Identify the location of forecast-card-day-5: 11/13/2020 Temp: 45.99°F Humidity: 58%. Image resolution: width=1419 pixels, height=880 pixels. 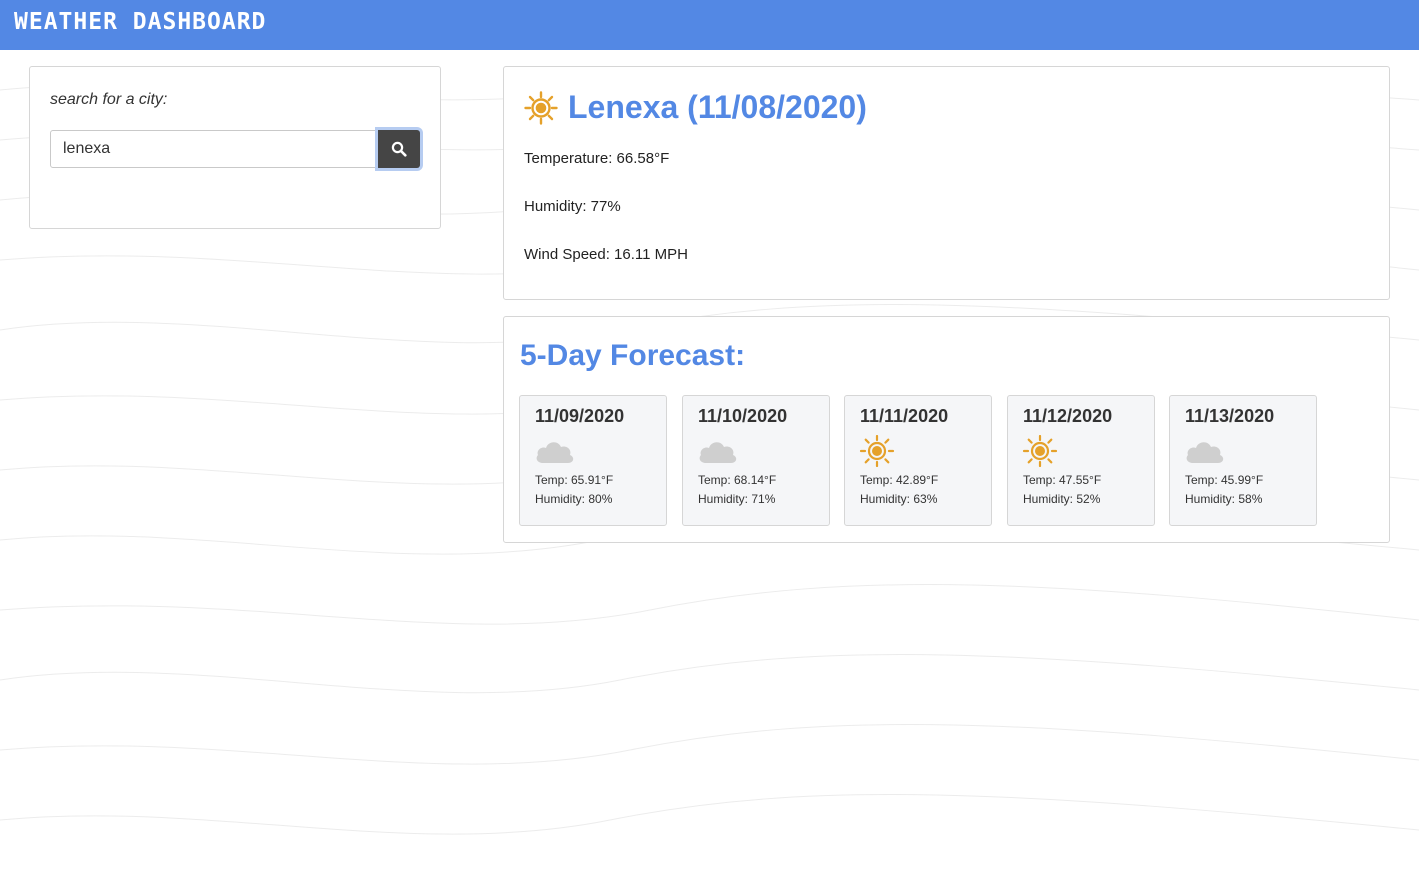
(1243, 460).